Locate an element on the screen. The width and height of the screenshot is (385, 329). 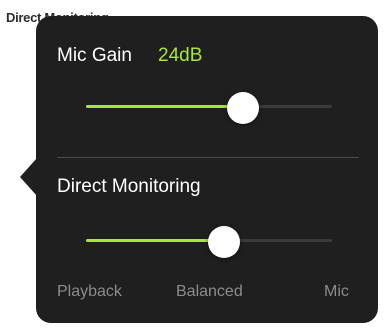
mic-gain-label: Mic Gain is located at coordinates (94, 55).